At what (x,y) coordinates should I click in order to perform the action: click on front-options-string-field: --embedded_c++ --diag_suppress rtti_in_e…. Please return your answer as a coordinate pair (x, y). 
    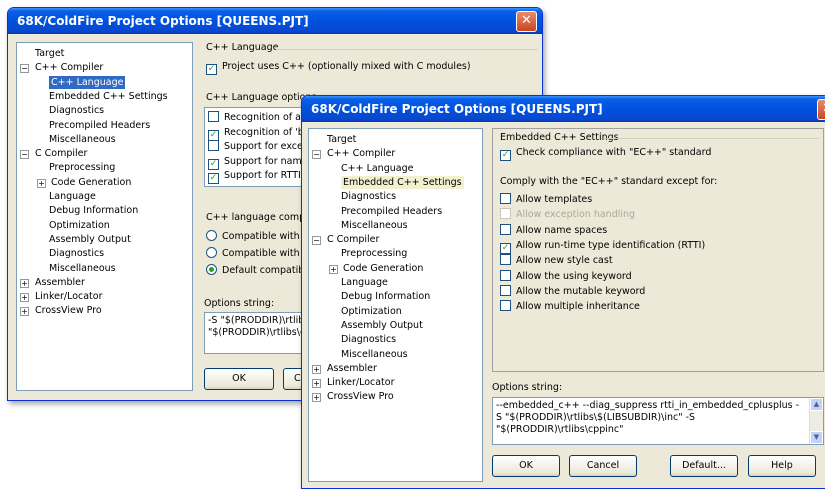
    Looking at the image, I should click on (658, 421).